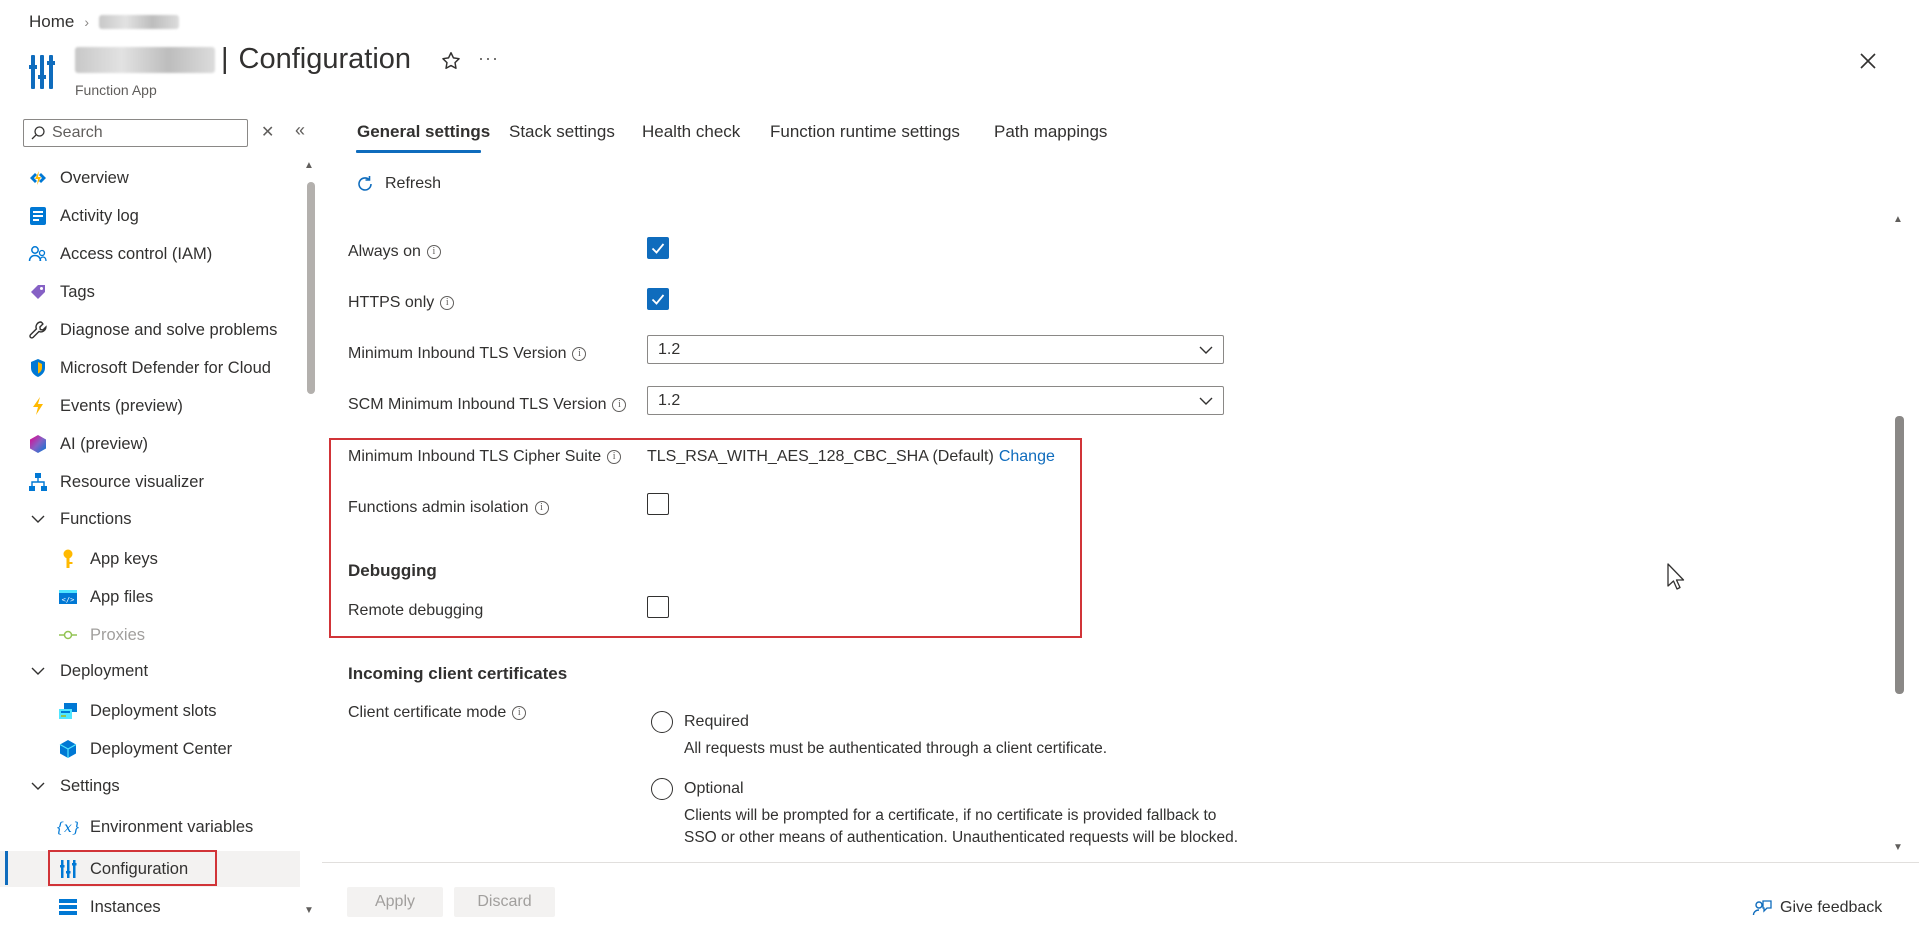  What do you see at coordinates (488, 58) in the screenshot?
I see `more-options-button: ···` at bounding box center [488, 58].